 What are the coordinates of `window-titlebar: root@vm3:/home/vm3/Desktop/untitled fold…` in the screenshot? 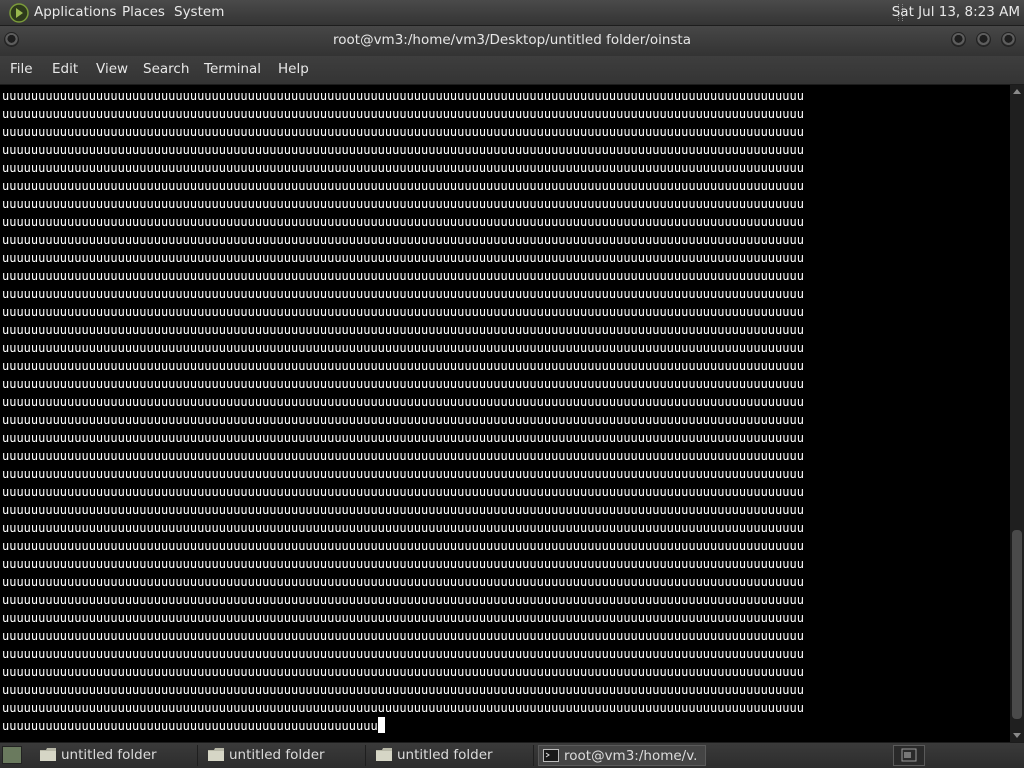 It's located at (512, 41).